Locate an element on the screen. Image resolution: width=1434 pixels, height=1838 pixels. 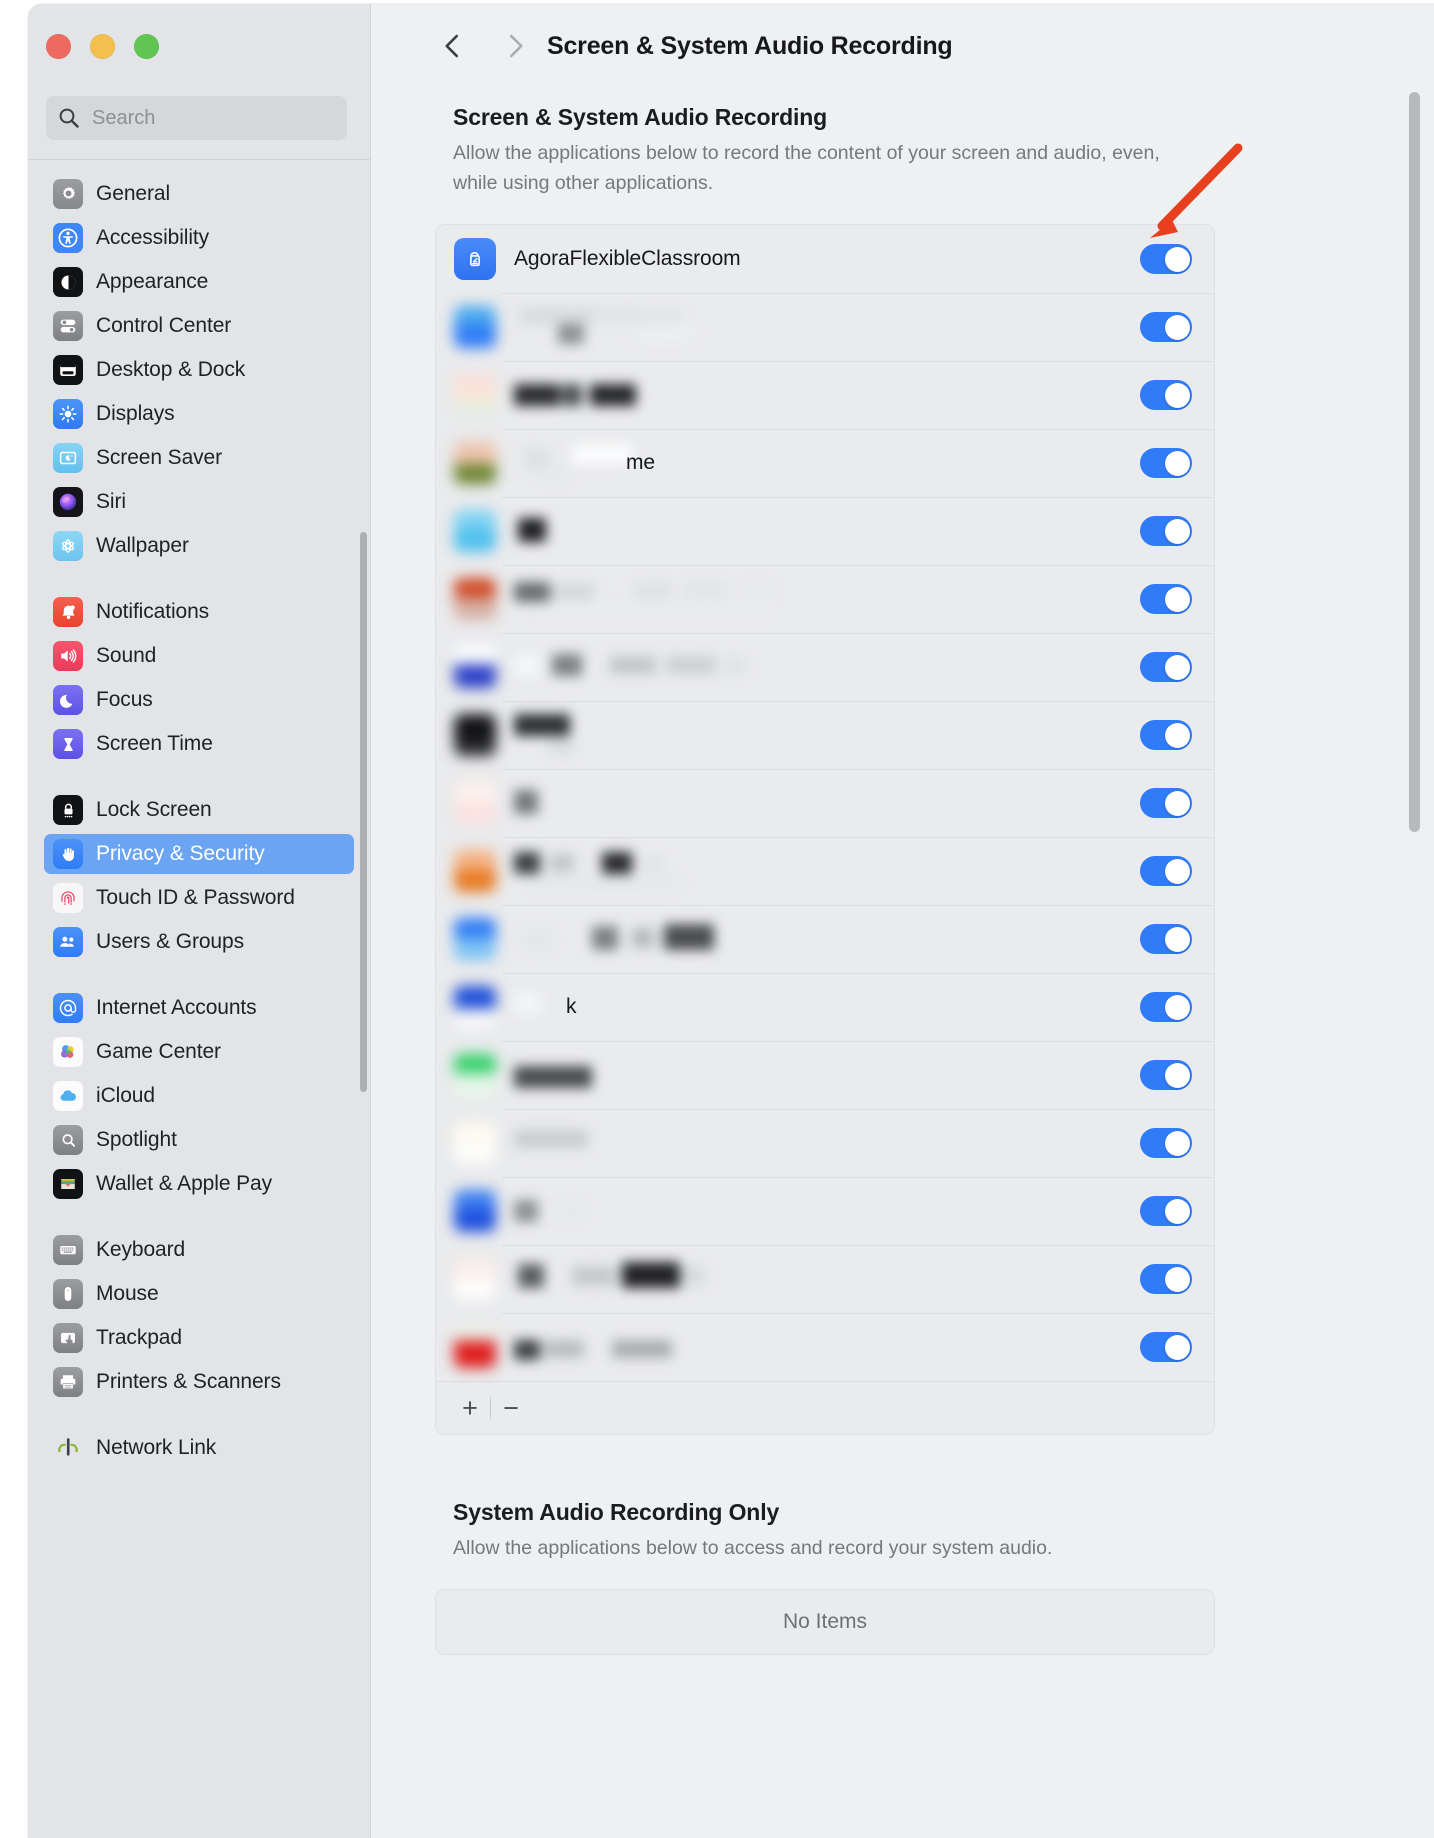
sidebar-item-siri: Siri is located at coordinates (199, 502).